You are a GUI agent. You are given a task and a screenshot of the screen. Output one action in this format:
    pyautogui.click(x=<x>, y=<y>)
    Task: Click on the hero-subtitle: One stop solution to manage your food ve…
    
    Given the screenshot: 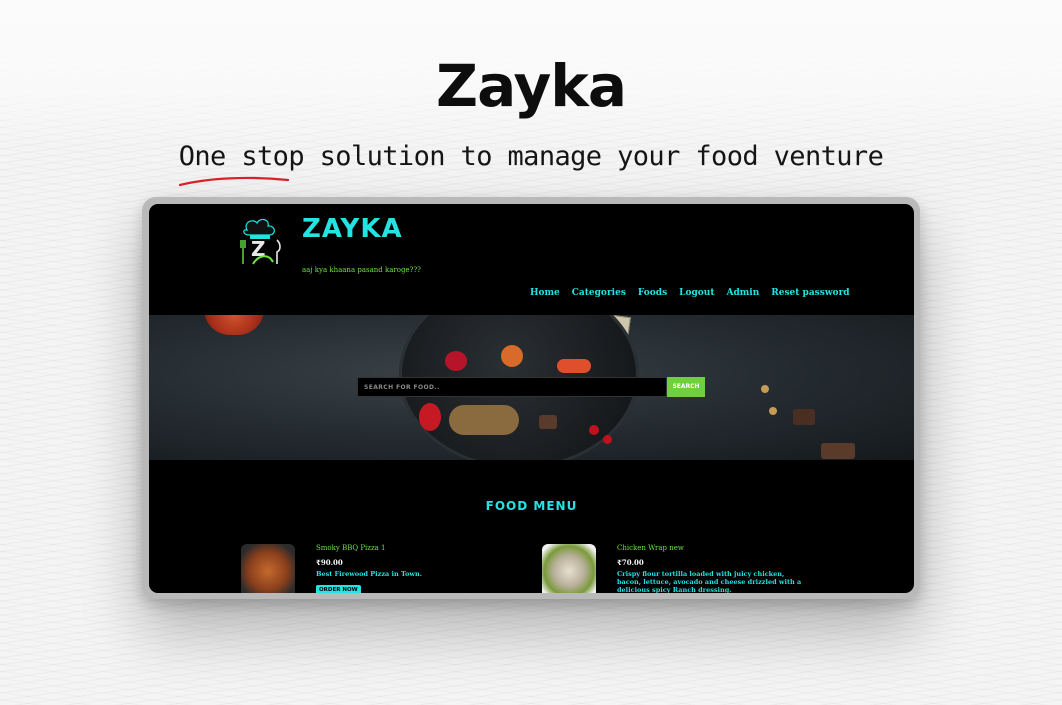 What is the action you would take?
    pyautogui.click(x=531, y=156)
    